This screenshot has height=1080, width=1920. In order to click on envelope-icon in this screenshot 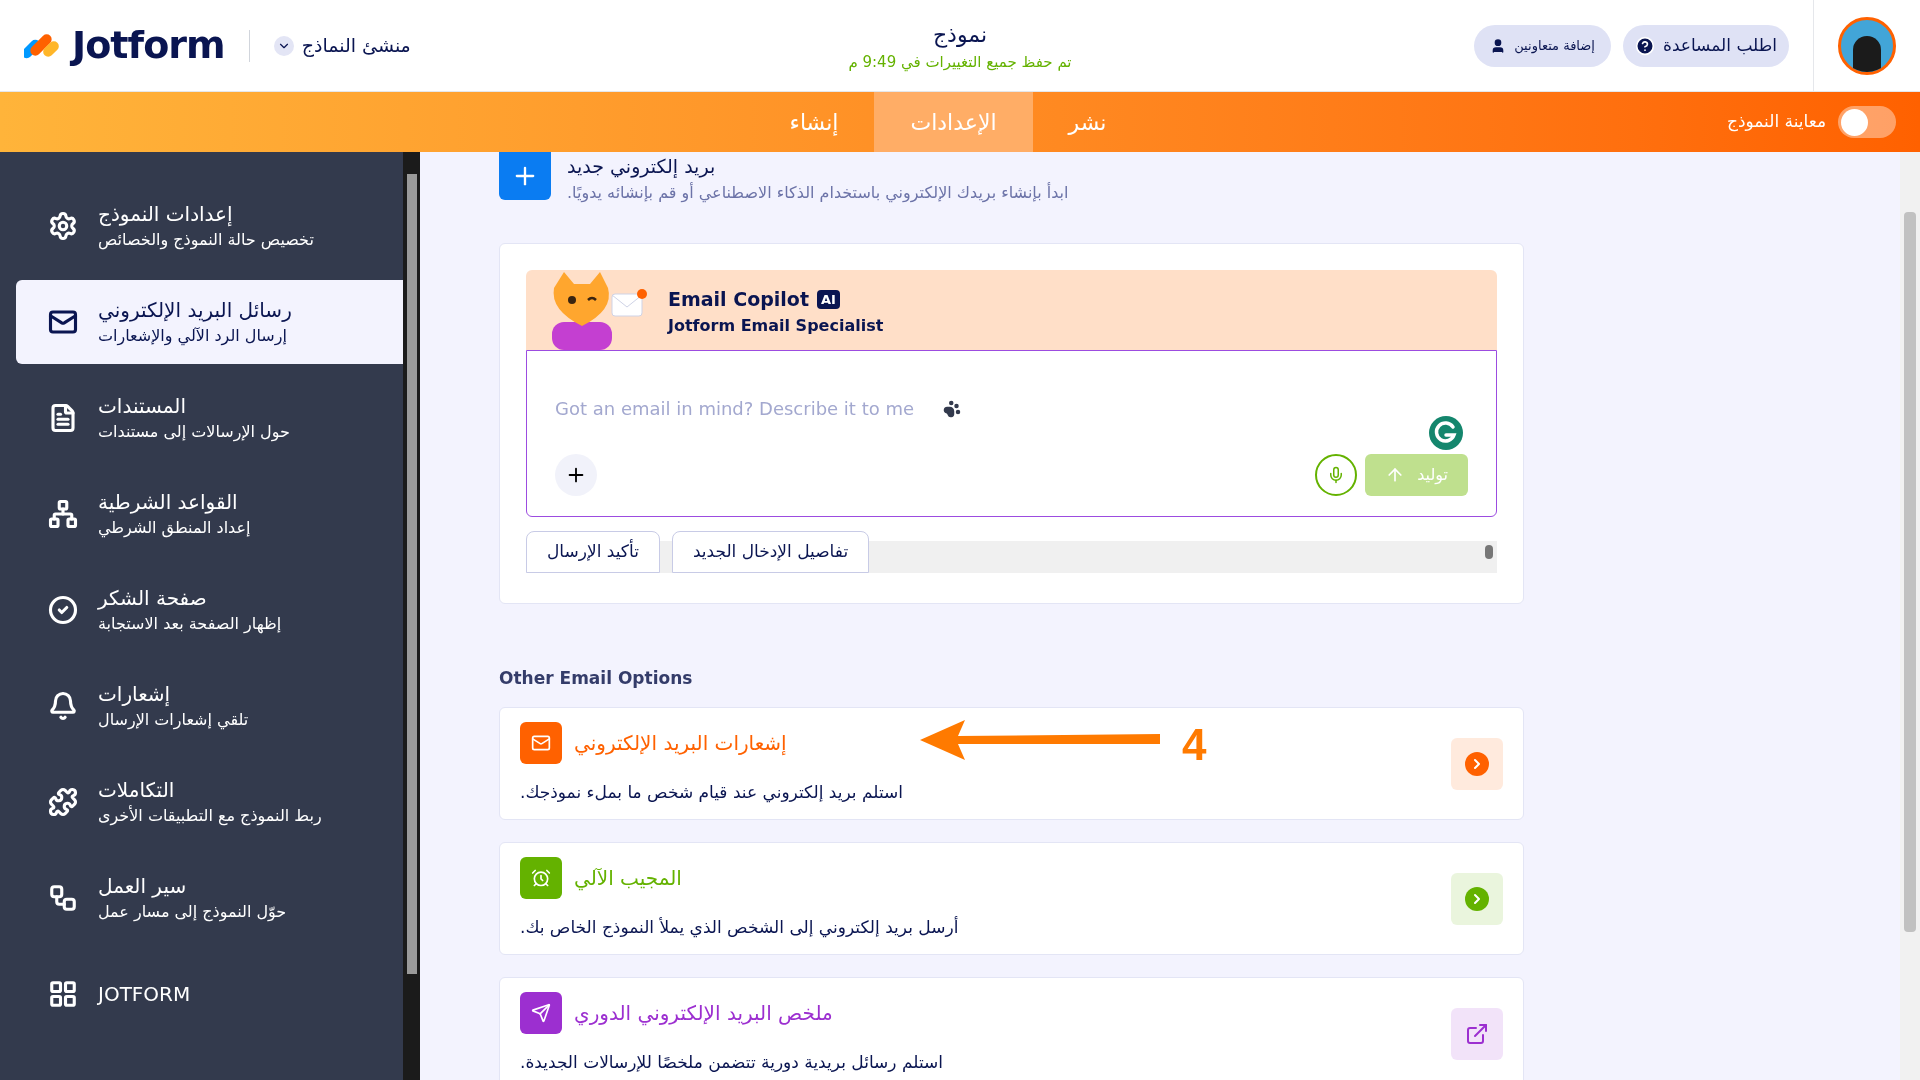, I will do `click(63, 322)`.